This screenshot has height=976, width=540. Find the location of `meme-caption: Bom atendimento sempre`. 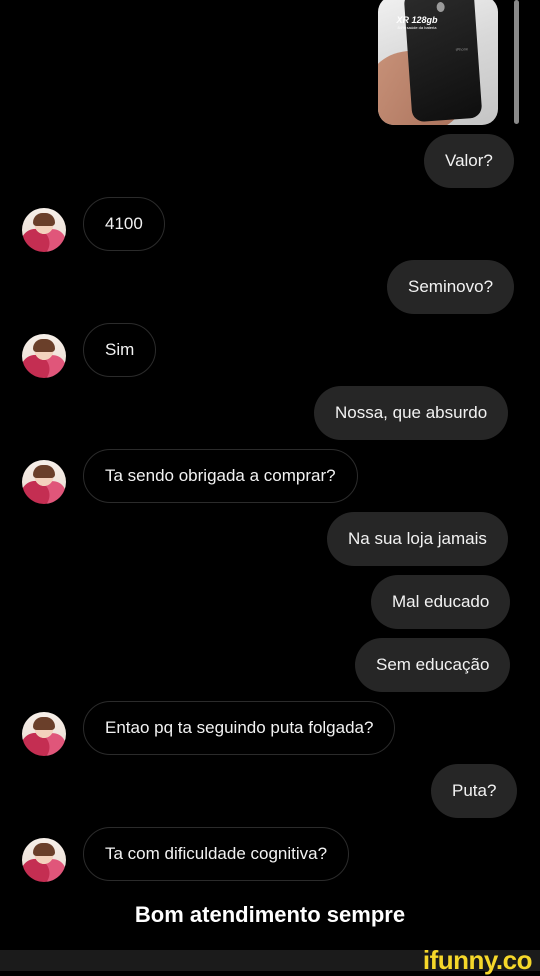

meme-caption: Bom atendimento sempre is located at coordinates (270, 914).